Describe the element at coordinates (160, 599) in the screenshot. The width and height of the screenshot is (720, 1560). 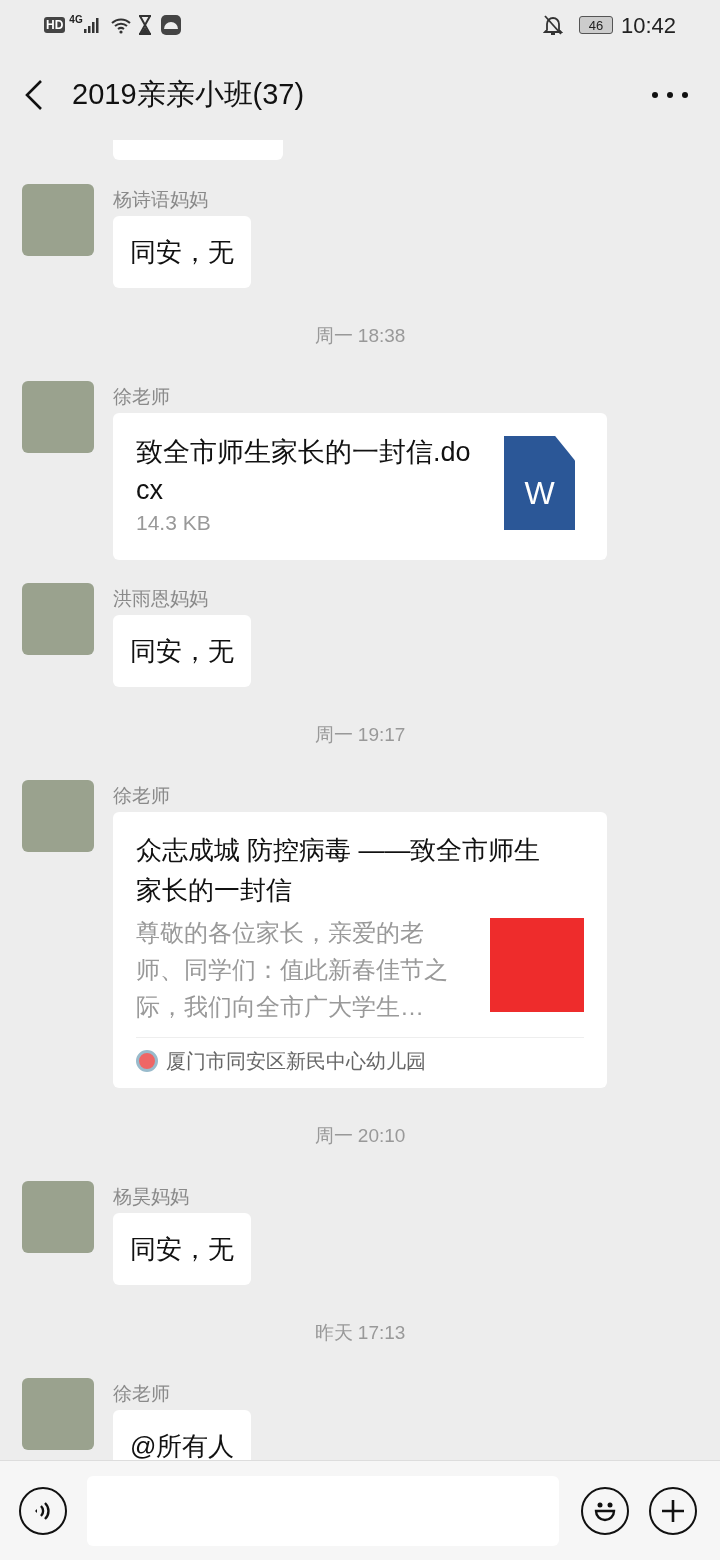
I see `sender-name: 洪雨恩妈妈` at that location.